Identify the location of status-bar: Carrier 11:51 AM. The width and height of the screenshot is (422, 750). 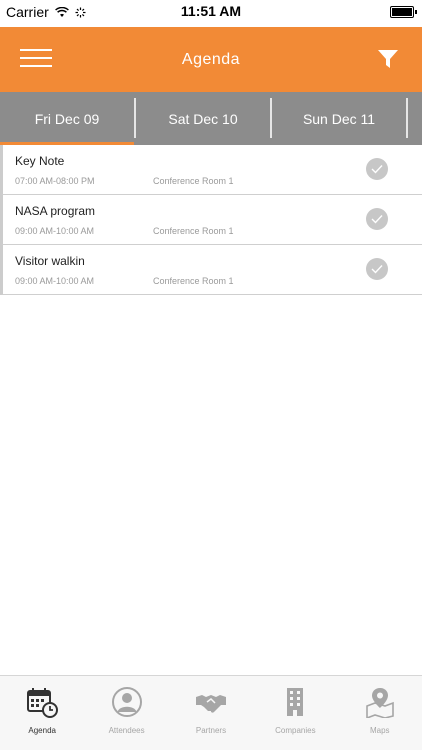
(211, 12).